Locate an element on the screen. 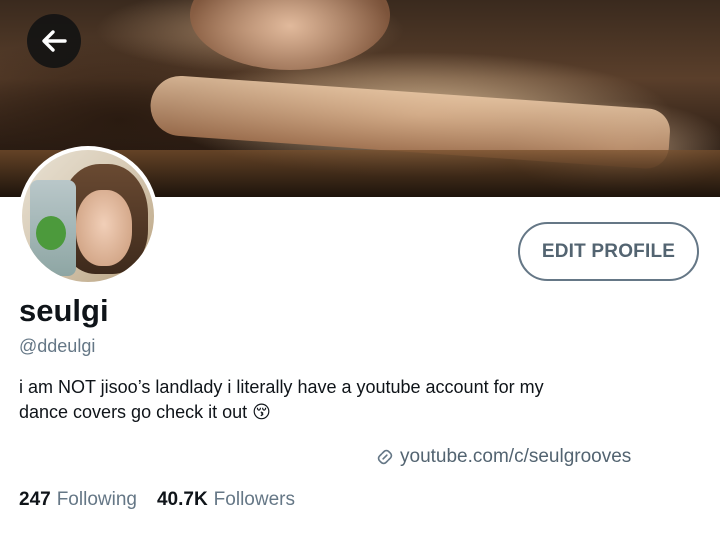 Image resolution: width=720 pixels, height=549 pixels. following-link: 247 Following is located at coordinates (78, 500).